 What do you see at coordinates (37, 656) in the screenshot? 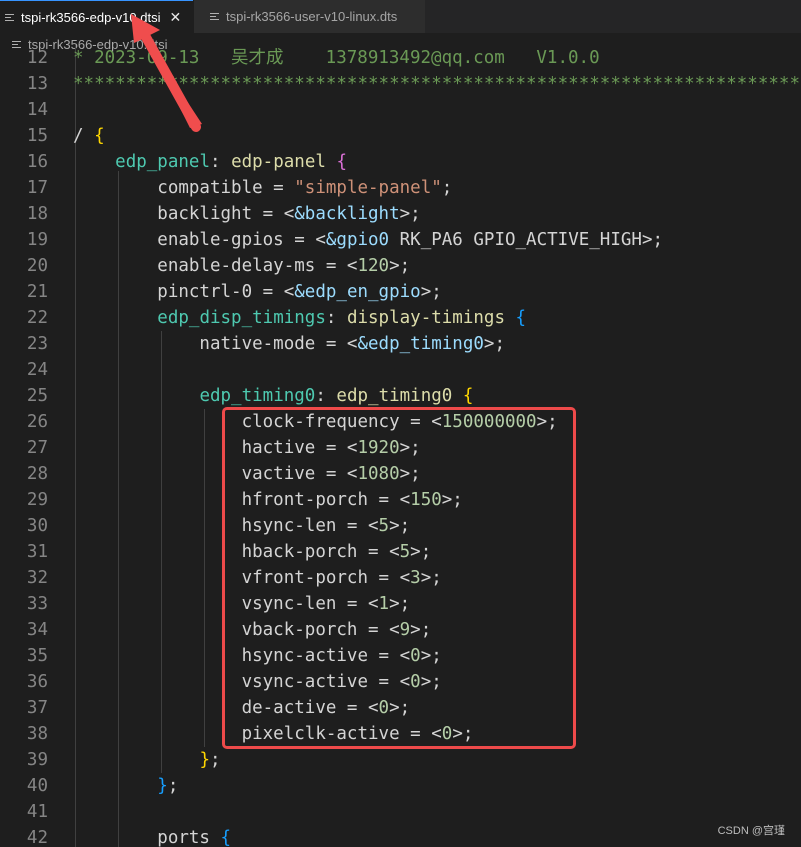
I see `line-number: 35` at bounding box center [37, 656].